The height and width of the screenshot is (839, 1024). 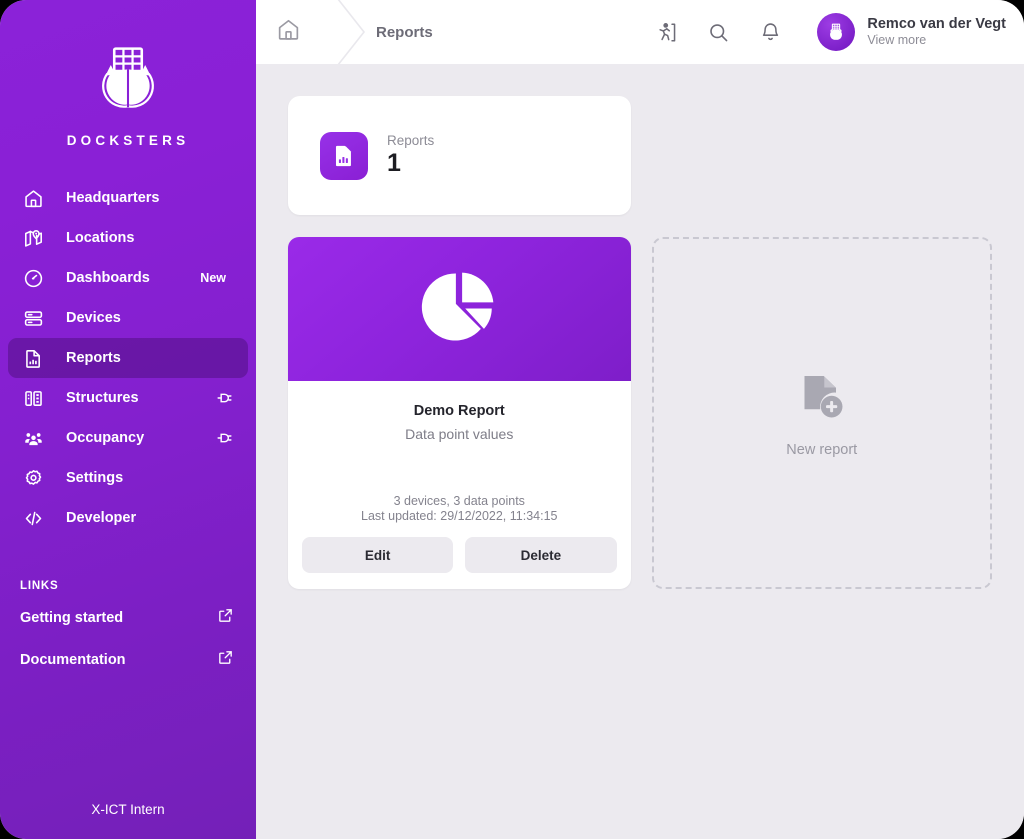 I want to click on sidebar-item-headquarters: Headquarters, so click(x=128, y=198).